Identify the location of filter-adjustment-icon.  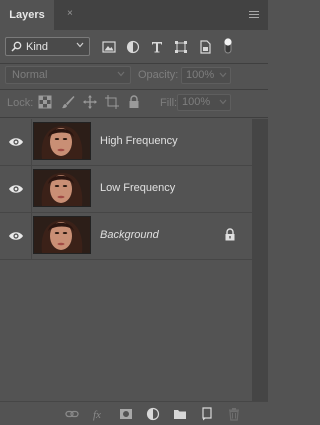
(133, 47).